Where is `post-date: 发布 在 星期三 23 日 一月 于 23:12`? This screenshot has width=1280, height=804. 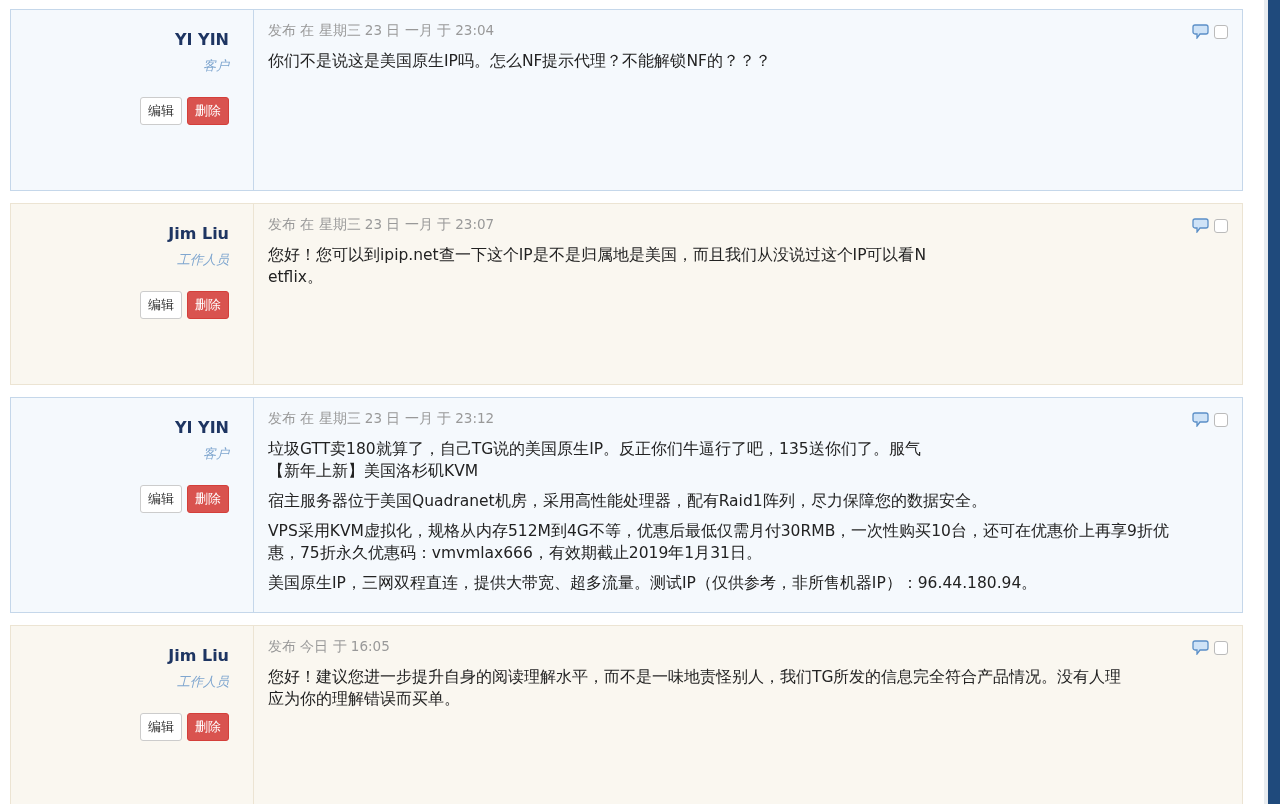
post-date: 发布 在 星期三 23 日 一月 于 23:12 is located at coordinates (381, 419).